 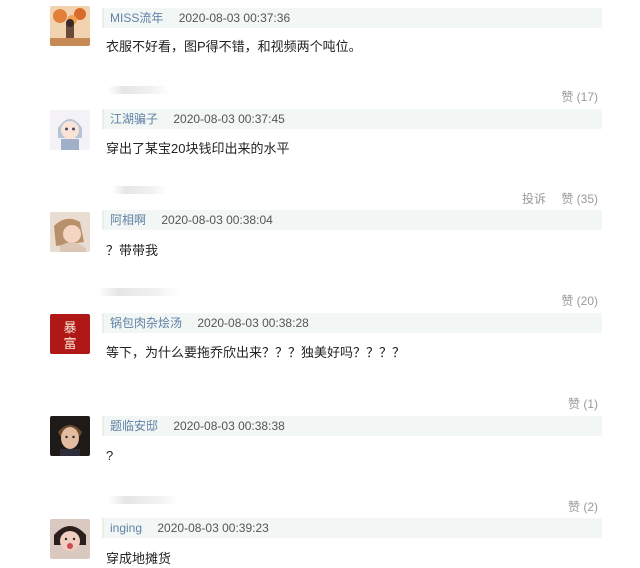 What do you see at coordinates (139, 558) in the screenshot?
I see `comment-text: 穿成地摊货` at bounding box center [139, 558].